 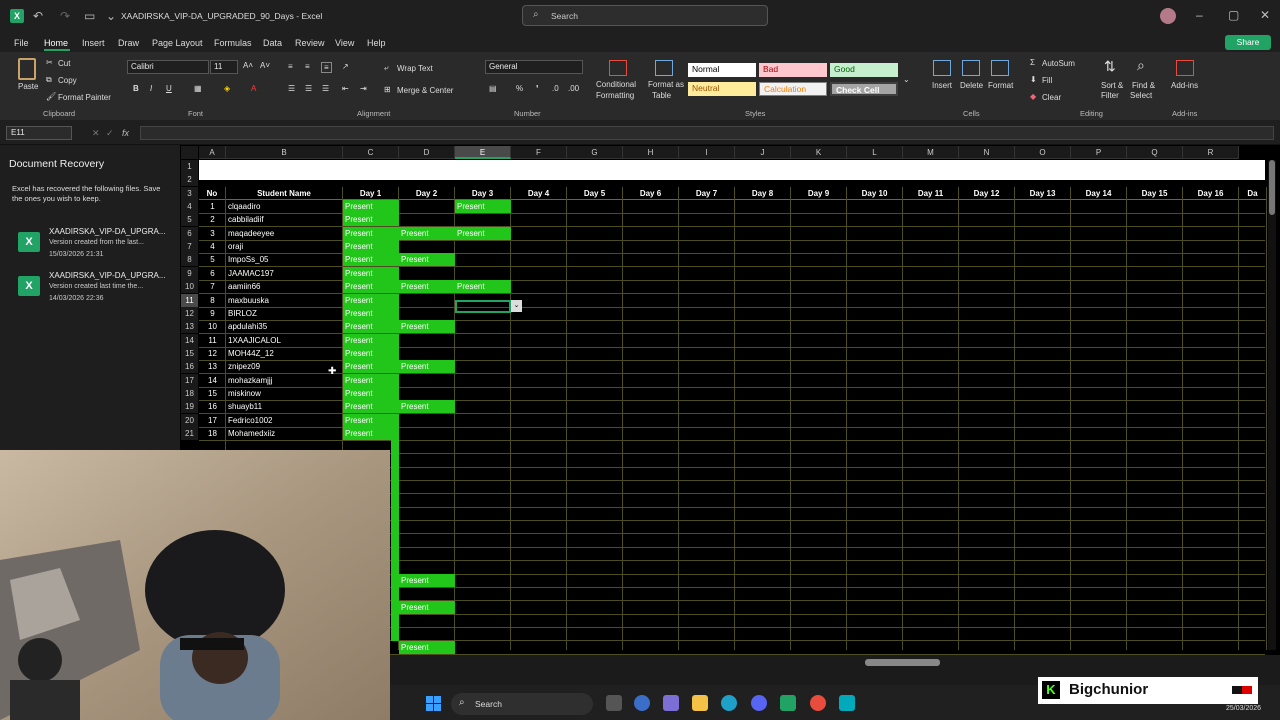 What do you see at coordinates (189, 340) in the screenshot?
I see `row-header-14: 14` at bounding box center [189, 340].